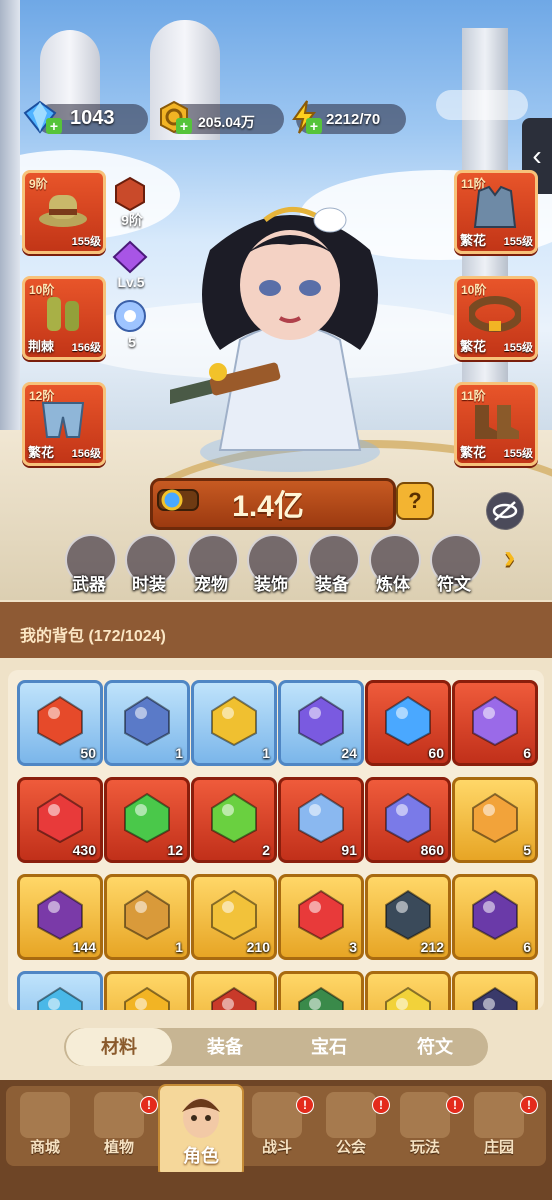 The width and height of the screenshot is (552, 1200). What do you see at coordinates (184, 126) in the screenshot?
I see `add-gold-button: +` at bounding box center [184, 126].